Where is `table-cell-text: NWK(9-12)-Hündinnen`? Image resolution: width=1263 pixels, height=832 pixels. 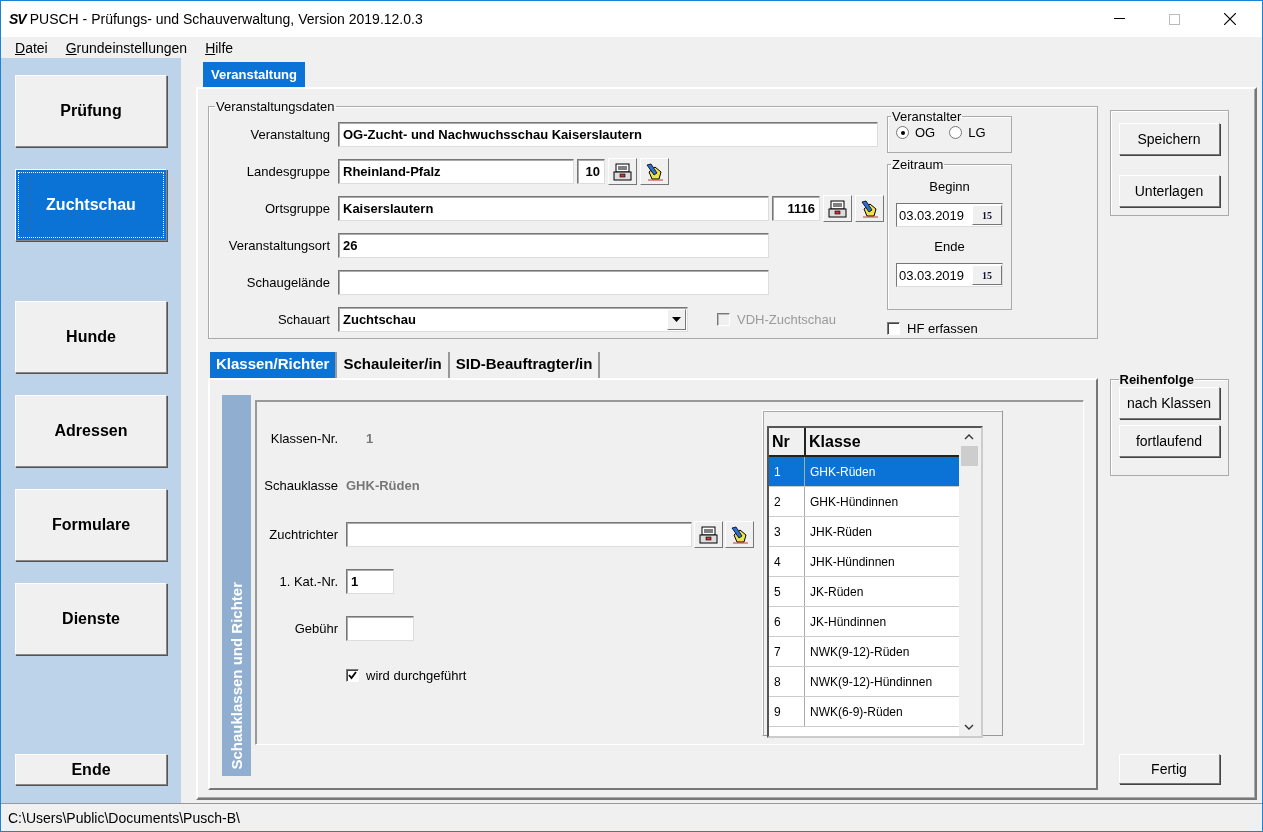 table-cell-text: NWK(9-12)-Hündinnen is located at coordinates (871, 682).